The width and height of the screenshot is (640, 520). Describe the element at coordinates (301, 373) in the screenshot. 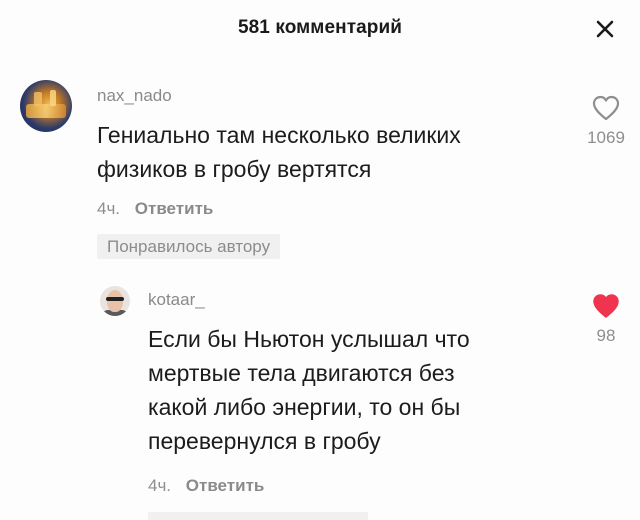

I see `reply-text-line: мертвые тела двигаются без` at that location.